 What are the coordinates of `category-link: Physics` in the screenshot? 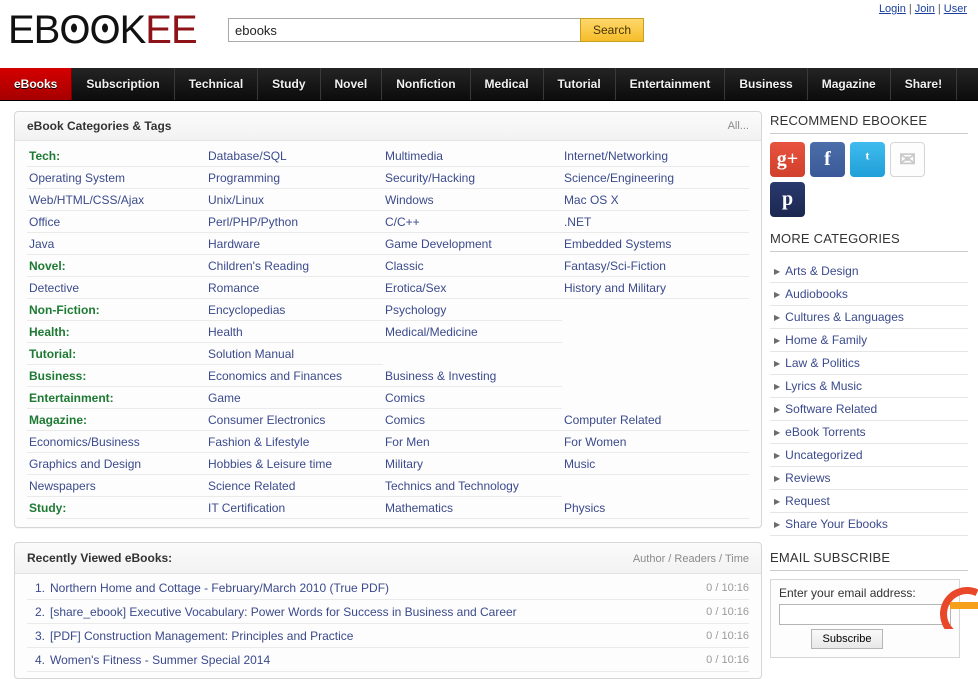 It's located at (584, 508).